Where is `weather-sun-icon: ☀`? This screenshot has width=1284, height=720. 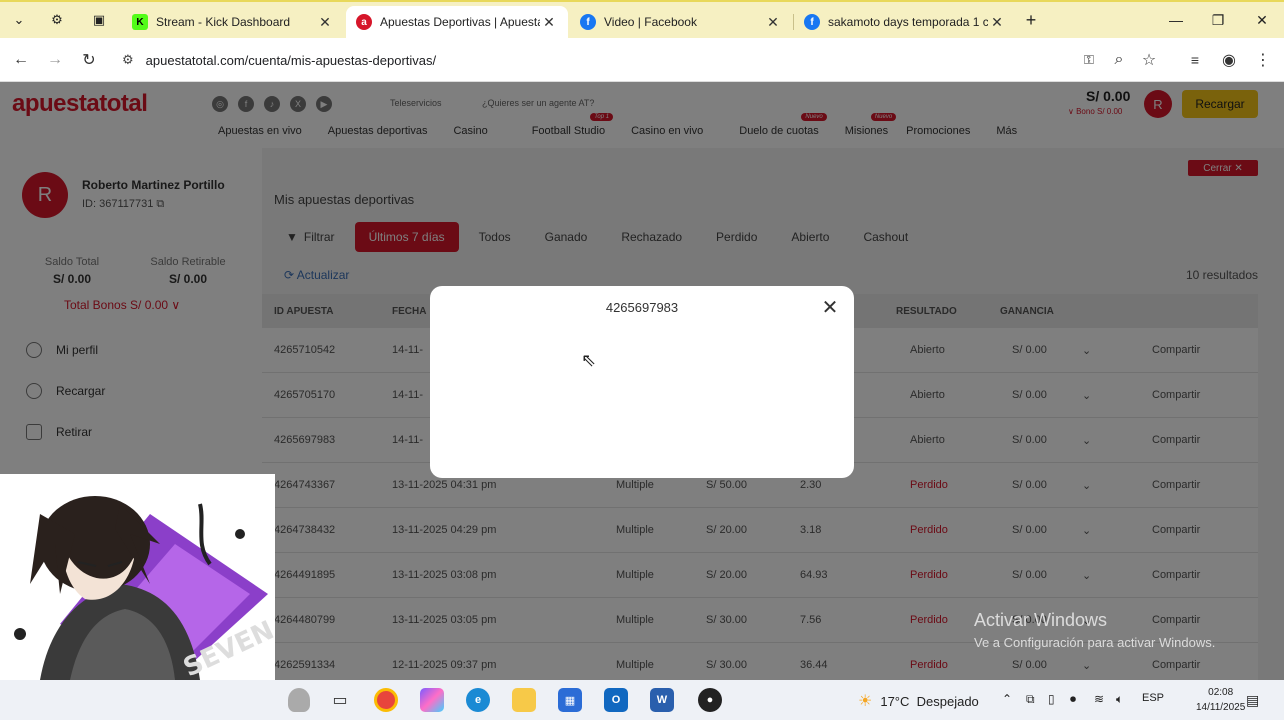 weather-sun-icon: ☀ is located at coordinates (865, 701).